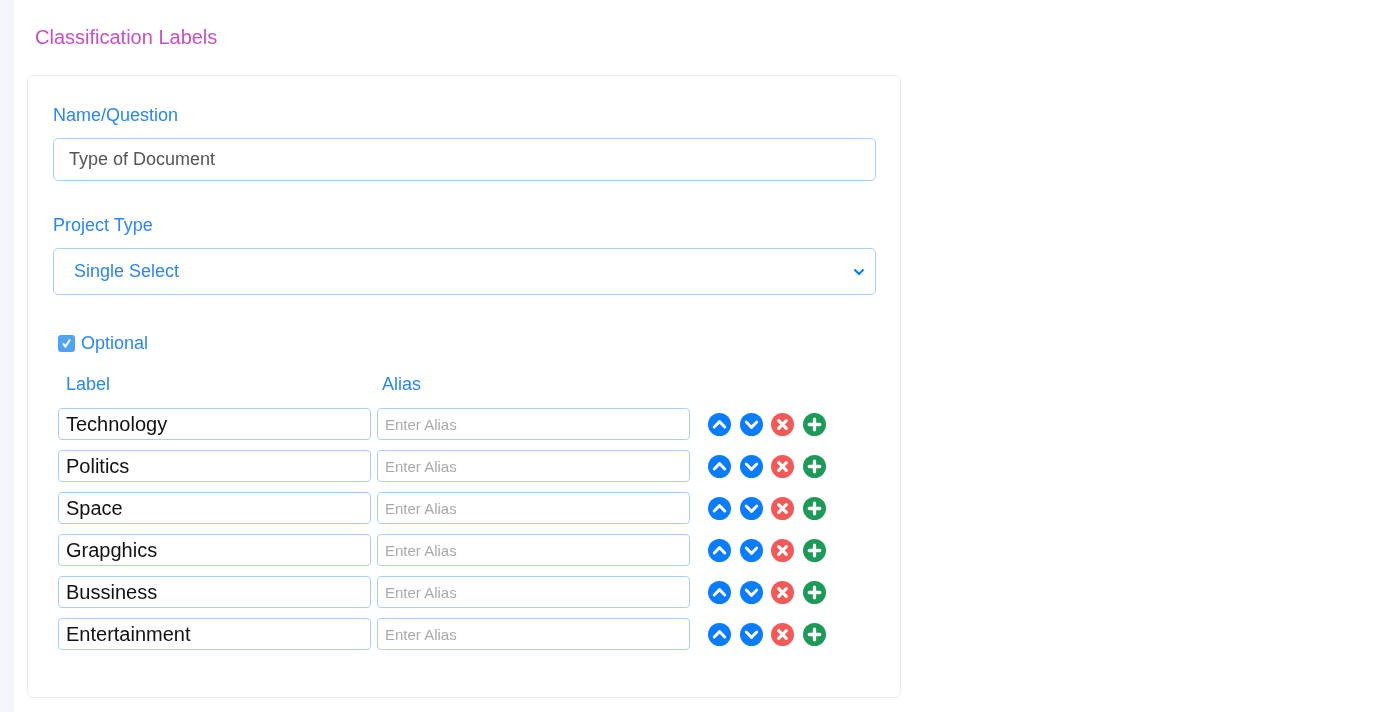  I want to click on field-label: Name/Question, so click(116, 115).